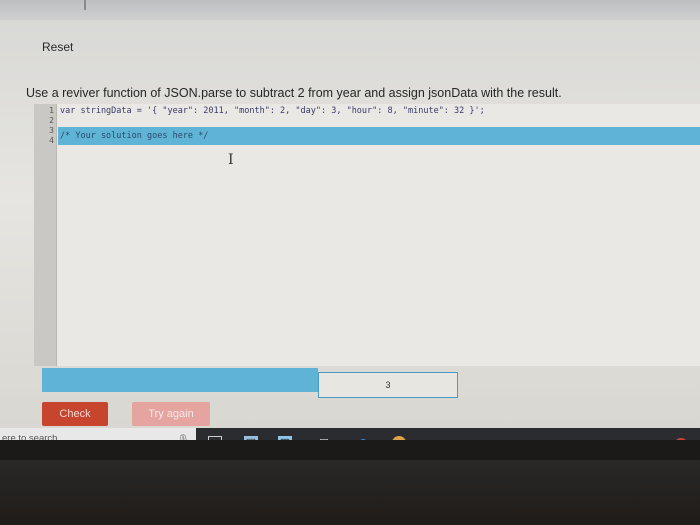 This screenshot has height=525, width=700. I want to click on try-again-button: Try again, so click(171, 414).